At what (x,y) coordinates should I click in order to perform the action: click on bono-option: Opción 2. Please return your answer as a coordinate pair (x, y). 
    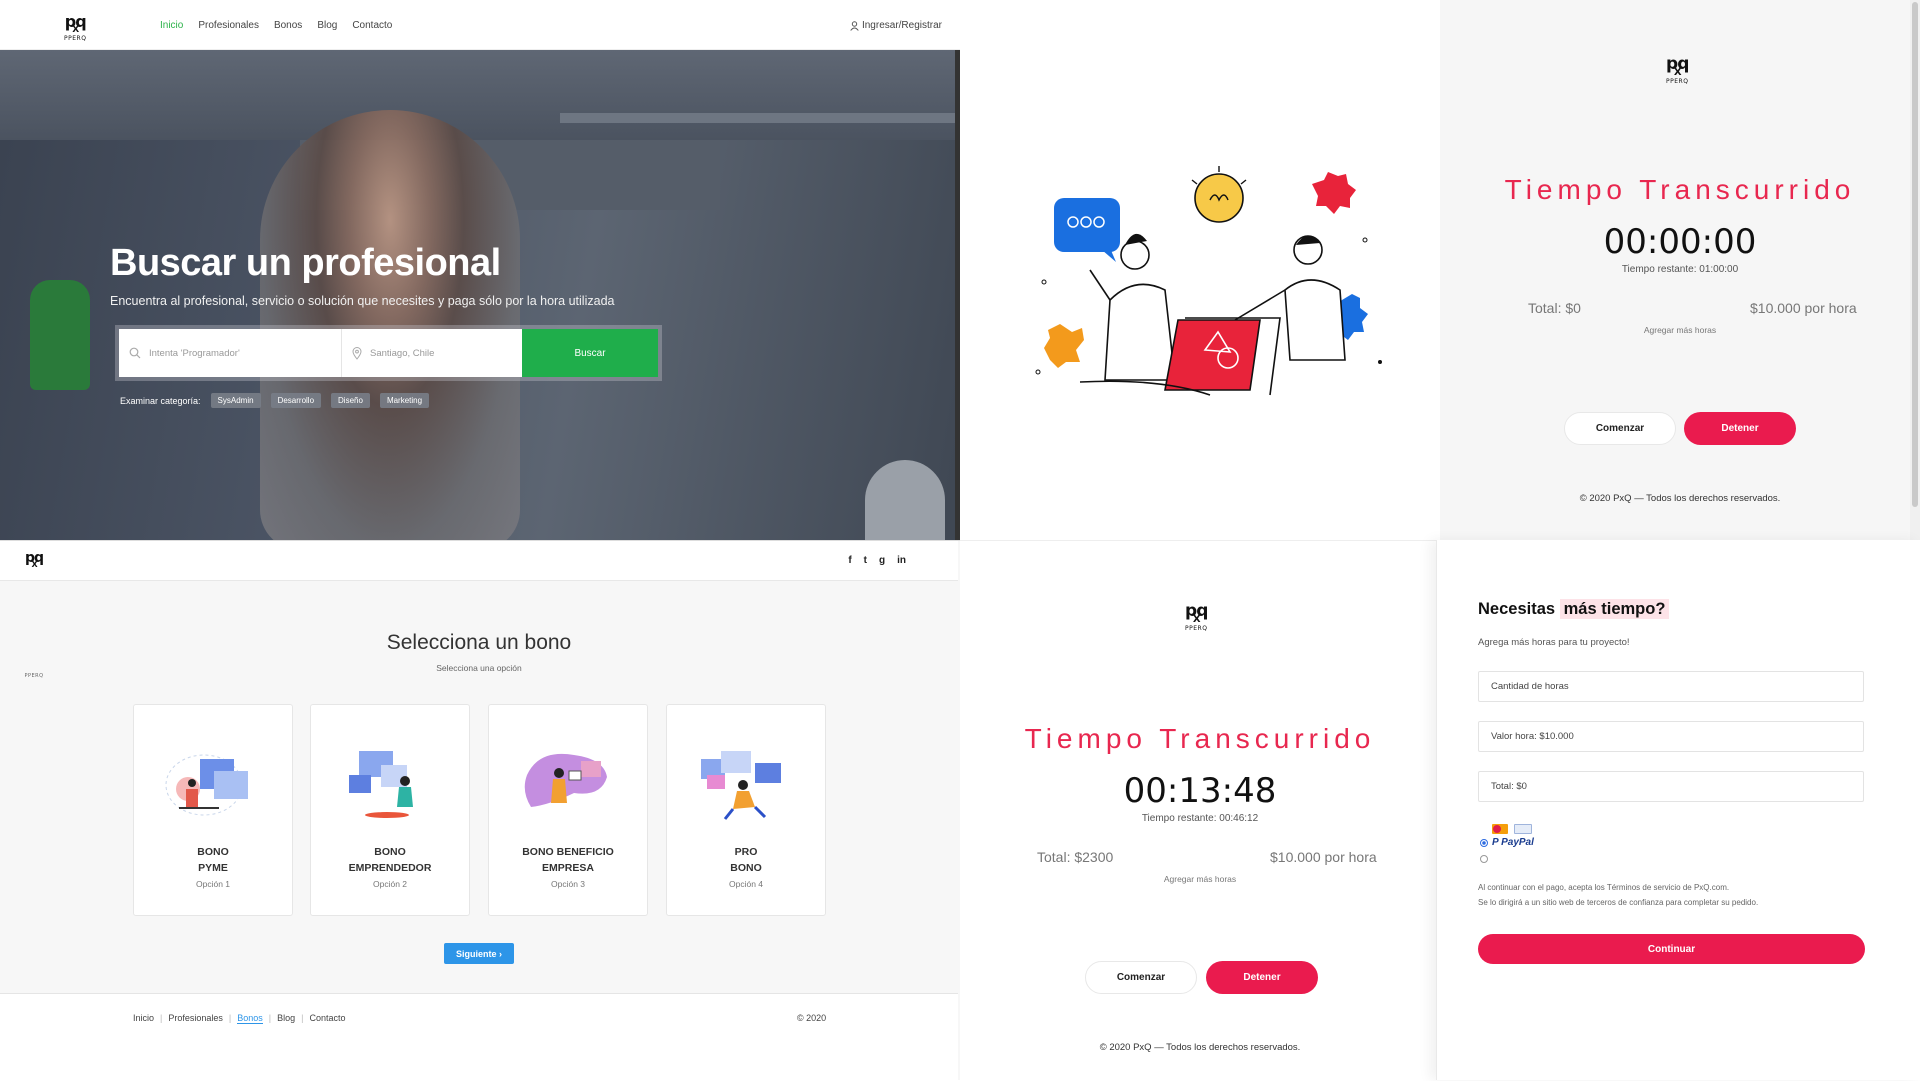
    Looking at the image, I should click on (390, 884).